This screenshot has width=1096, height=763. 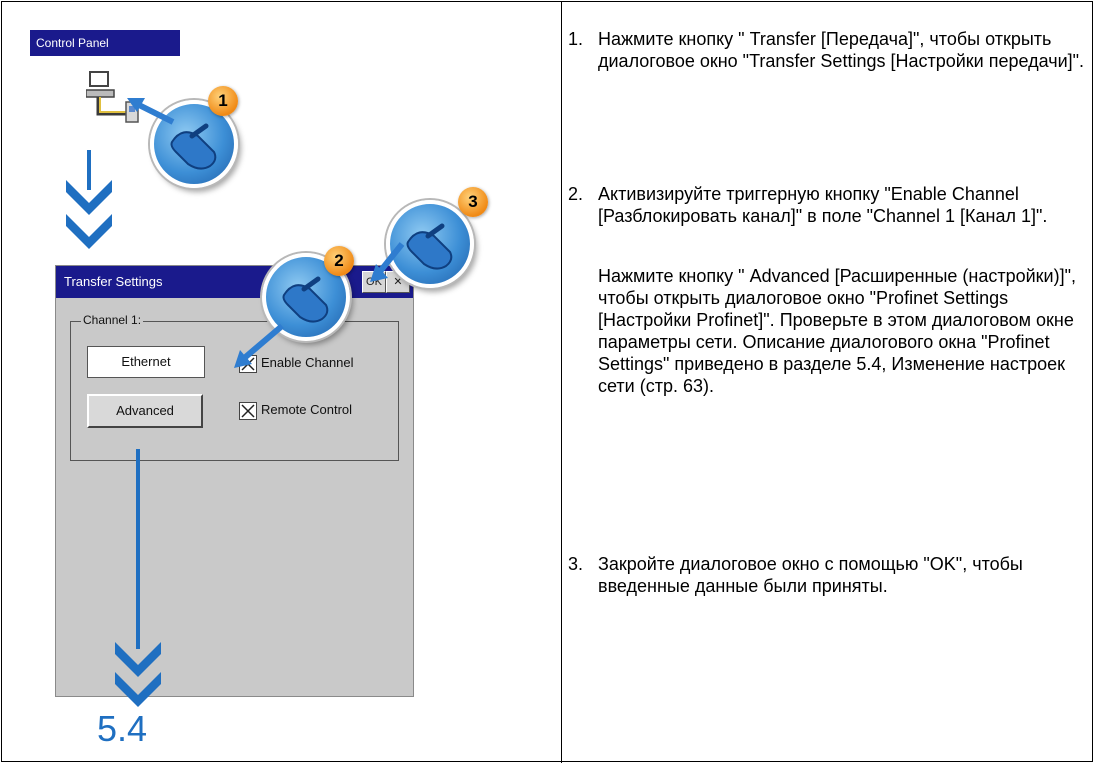 I want to click on column-divider, so click(x=561, y=382).